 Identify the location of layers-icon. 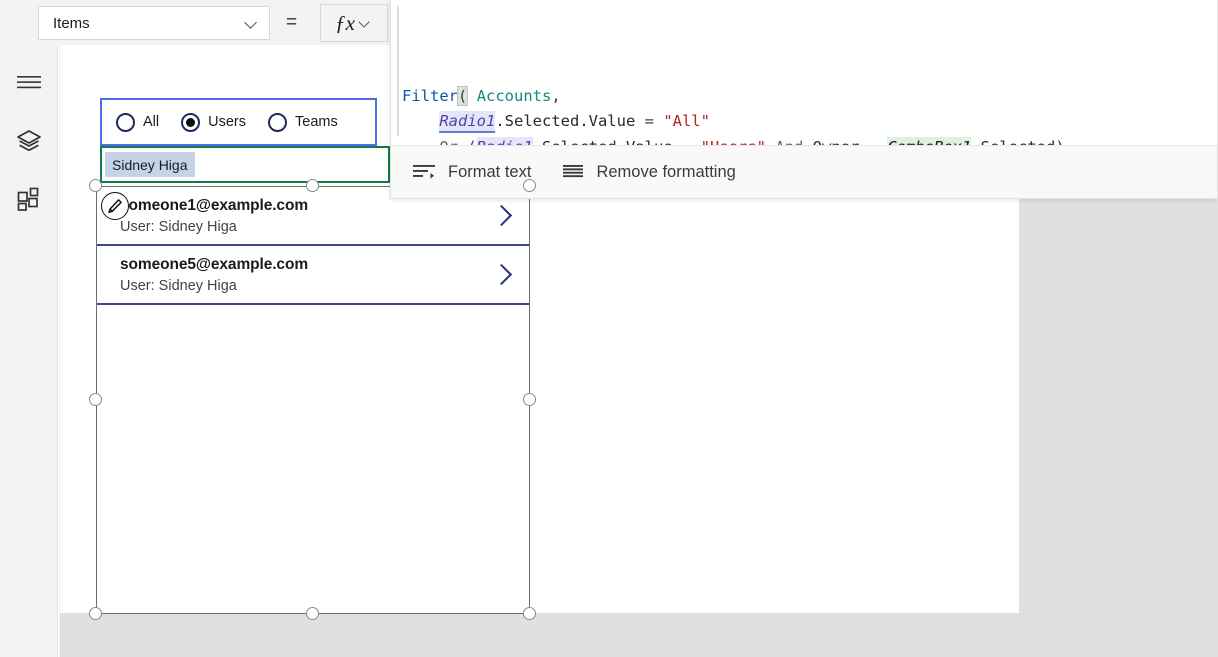
(29, 141).